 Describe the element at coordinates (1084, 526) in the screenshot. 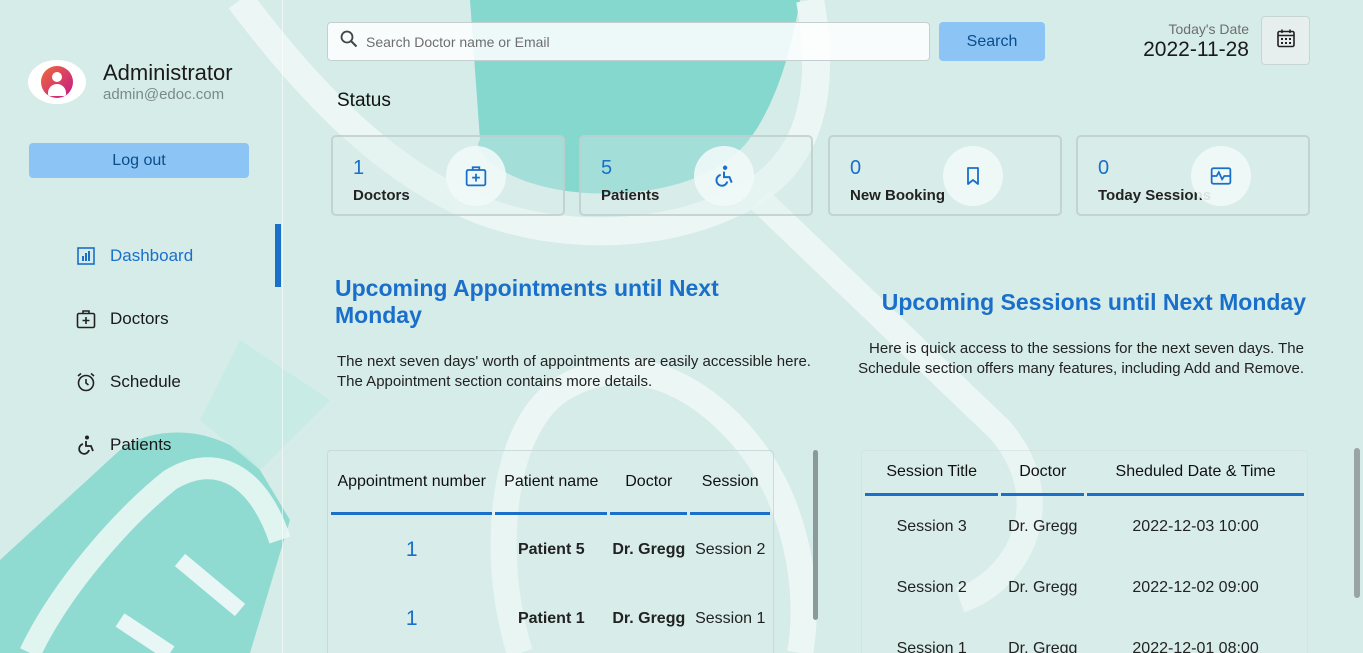

I see `table-row: Session 3 Dr. Gregg 2022-12-03 10:00` at that location.